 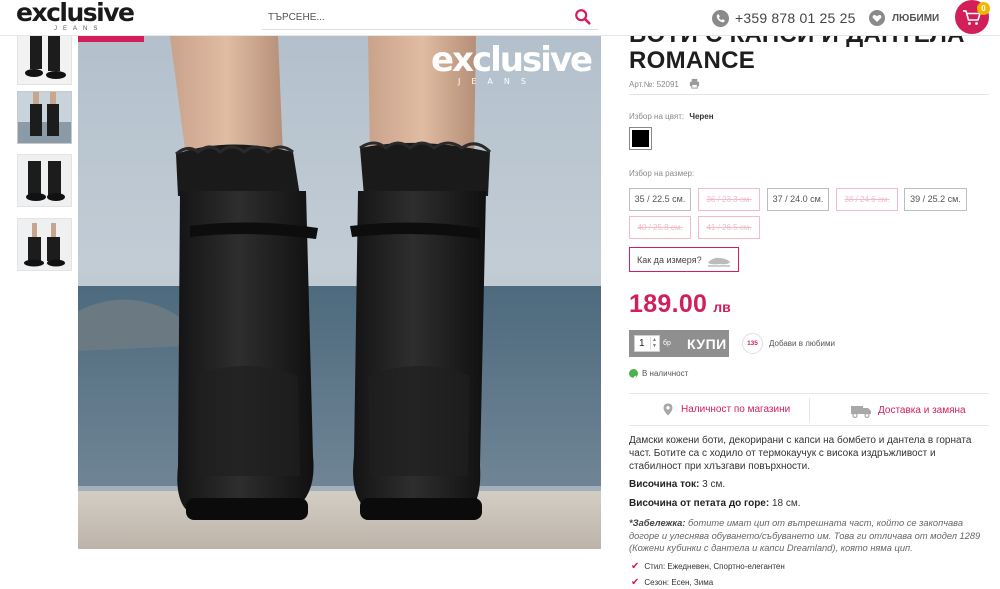 What do you see at coordinates (111, 39) in the screenshot?
I see `image-badge` at bounding box center [111, 39].